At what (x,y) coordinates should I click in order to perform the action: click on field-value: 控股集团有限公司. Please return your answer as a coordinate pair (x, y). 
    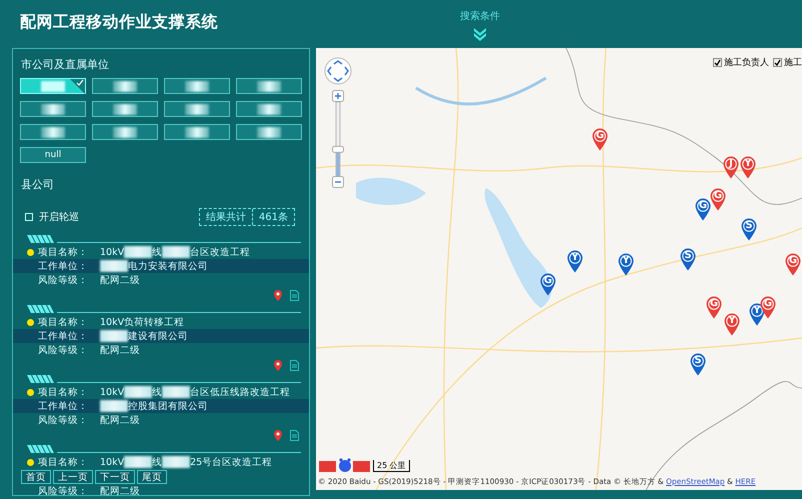
    Looking at the image, I should click on (168, 406).